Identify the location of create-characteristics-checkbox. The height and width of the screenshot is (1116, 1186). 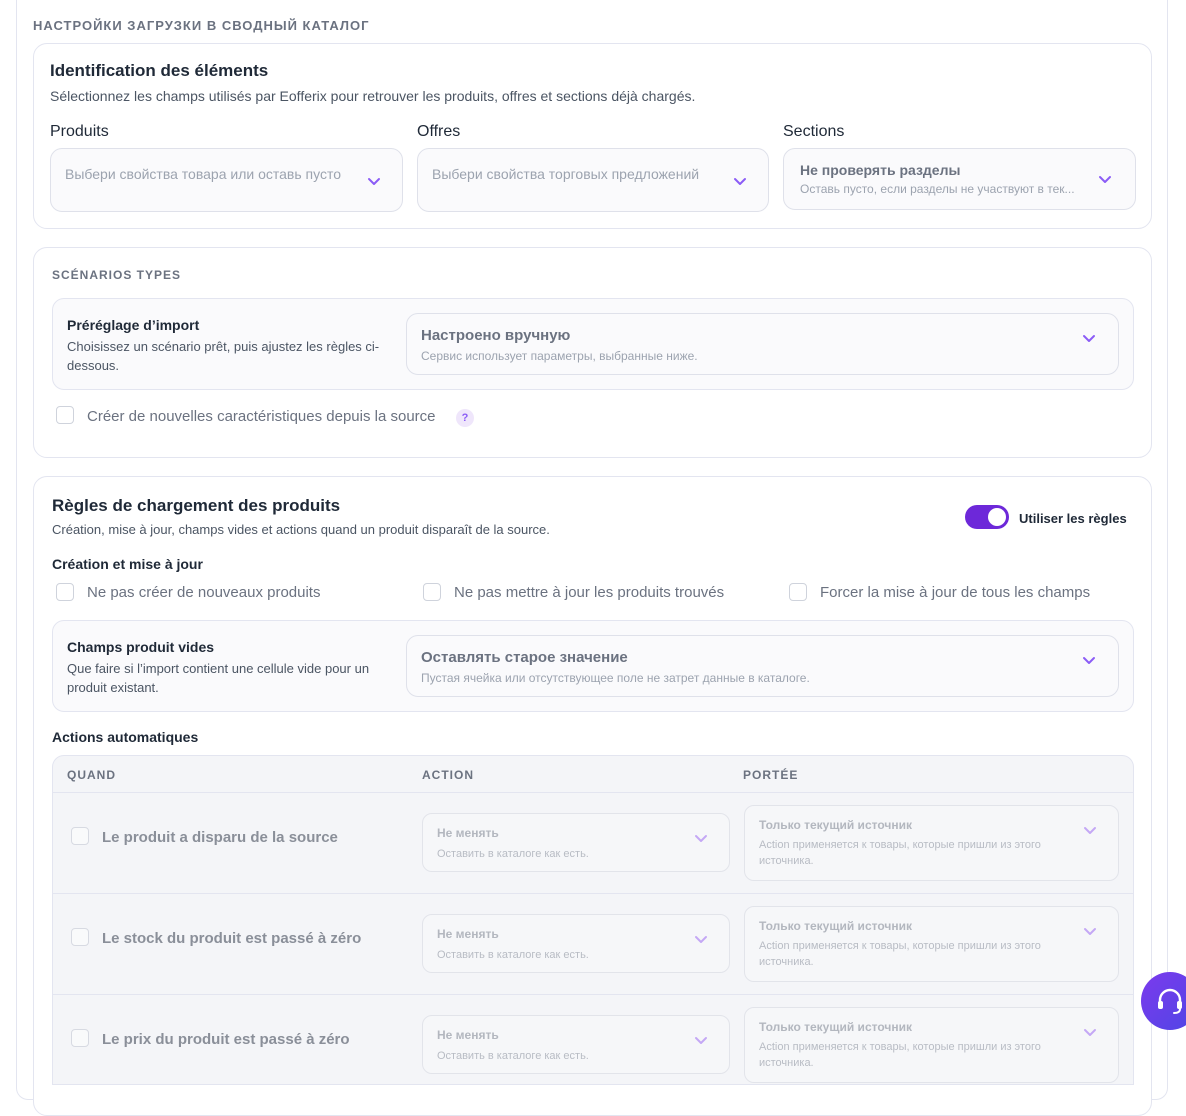
(65, 415).